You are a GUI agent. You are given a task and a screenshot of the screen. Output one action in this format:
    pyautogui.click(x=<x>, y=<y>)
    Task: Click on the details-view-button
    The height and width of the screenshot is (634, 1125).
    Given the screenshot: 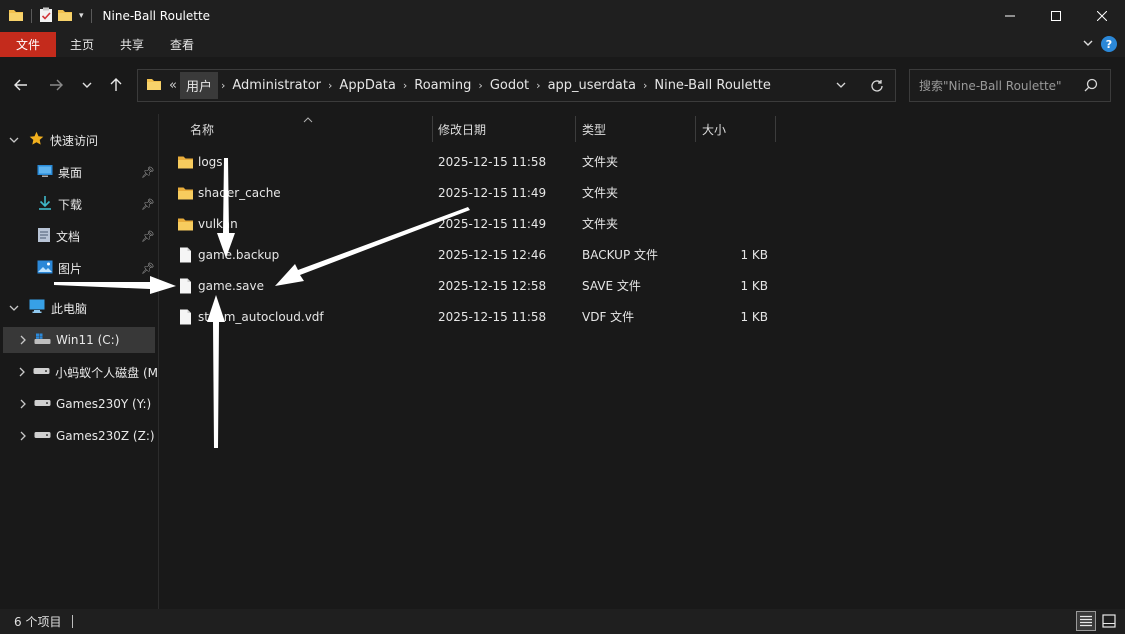 What is the action you would take?
    pyautogui.click(x=1086, y=621)
    